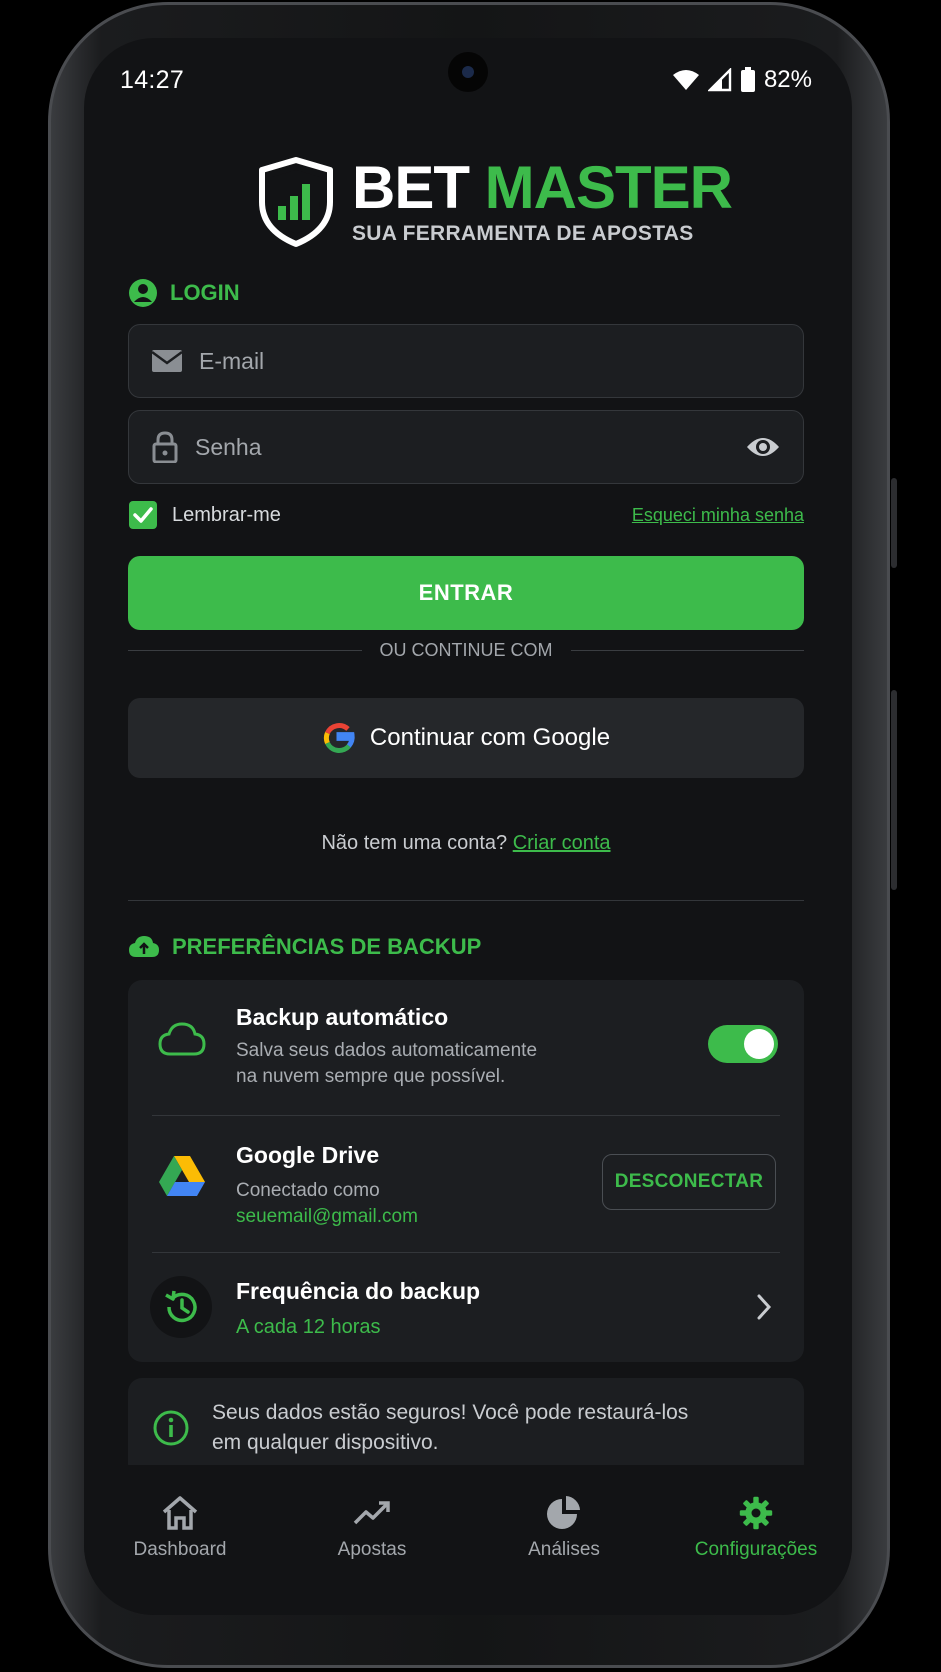 This screenshot has height=1672, width=941. What do you see at coordinates (371, 1513) in the screenshot?
I see `trend-icon` at bounding box center [371, 1513].